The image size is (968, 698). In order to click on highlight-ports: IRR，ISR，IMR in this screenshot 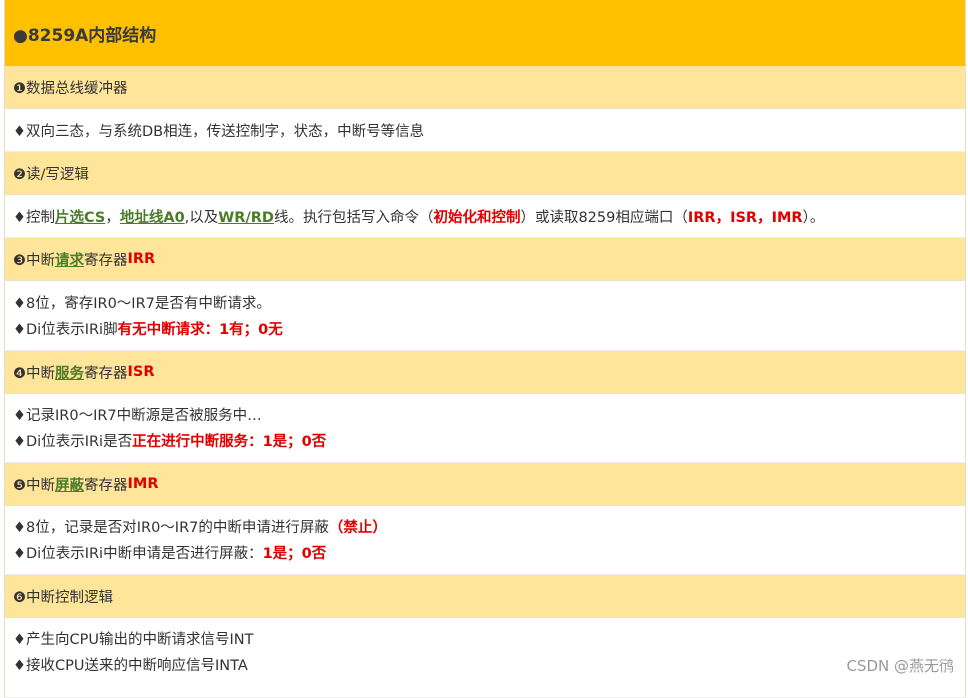, I will do `click(745, 217)`.